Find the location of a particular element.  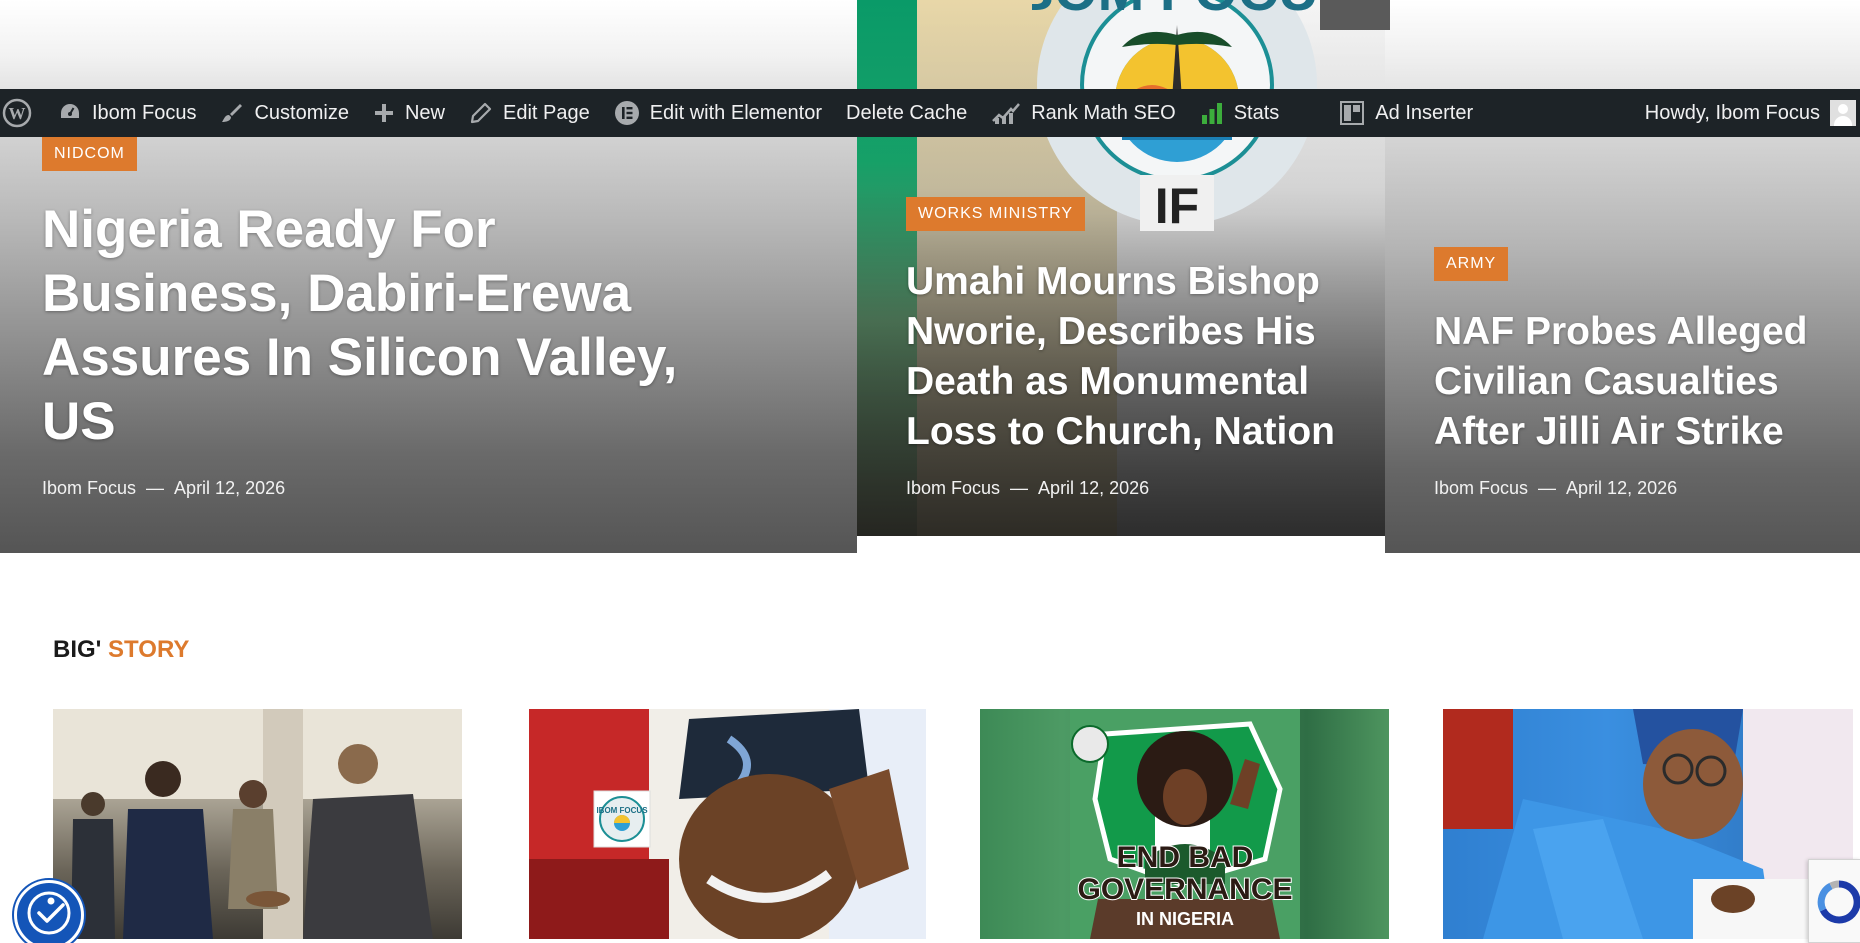

section-title-part2: STORY is located at coordinates (145, 649).